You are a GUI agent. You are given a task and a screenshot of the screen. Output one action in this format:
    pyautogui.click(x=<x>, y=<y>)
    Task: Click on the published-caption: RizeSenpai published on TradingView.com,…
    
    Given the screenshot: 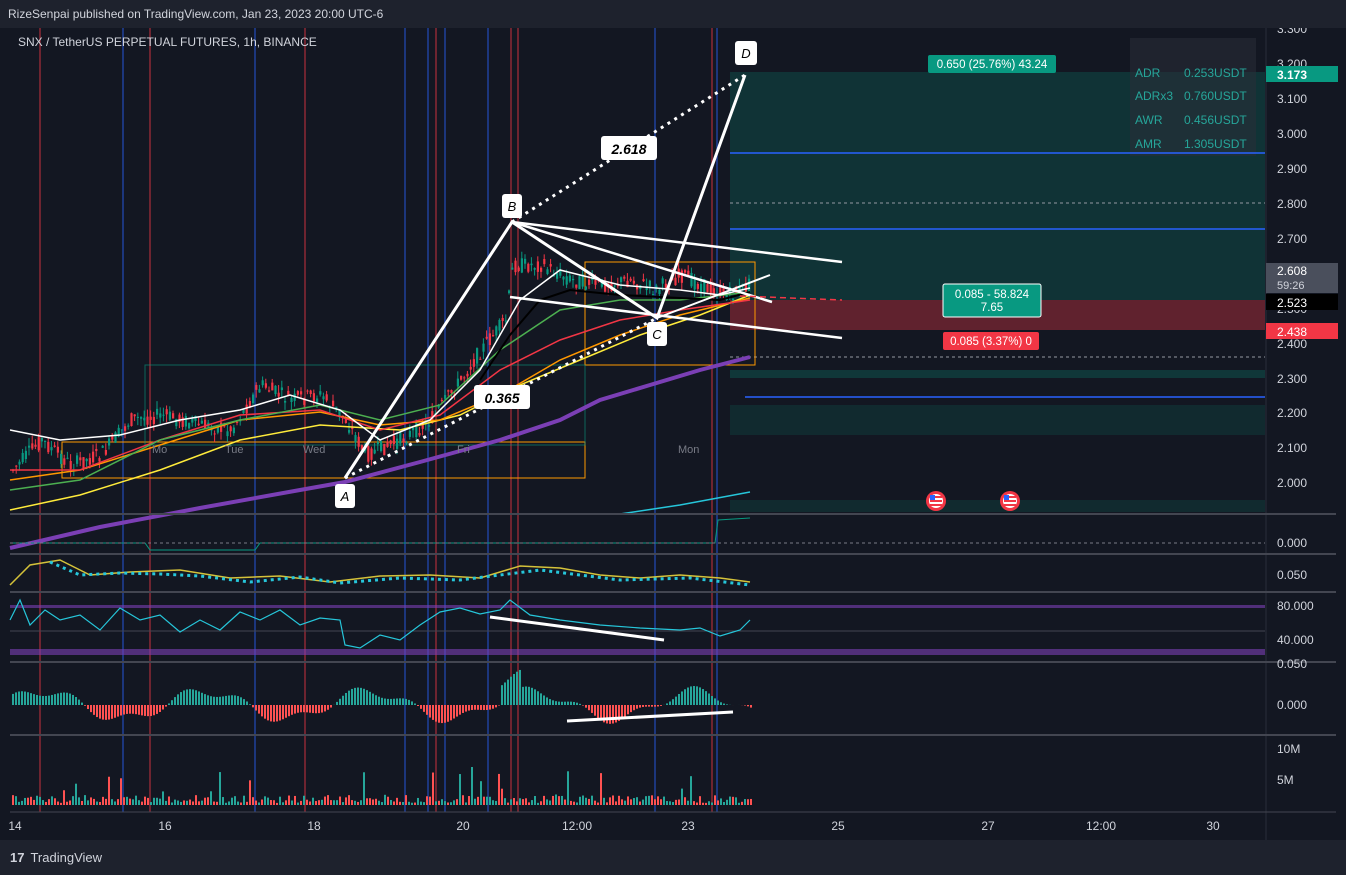 What is the action you would take?
    pyautogui.click(x=196, y=14)
    